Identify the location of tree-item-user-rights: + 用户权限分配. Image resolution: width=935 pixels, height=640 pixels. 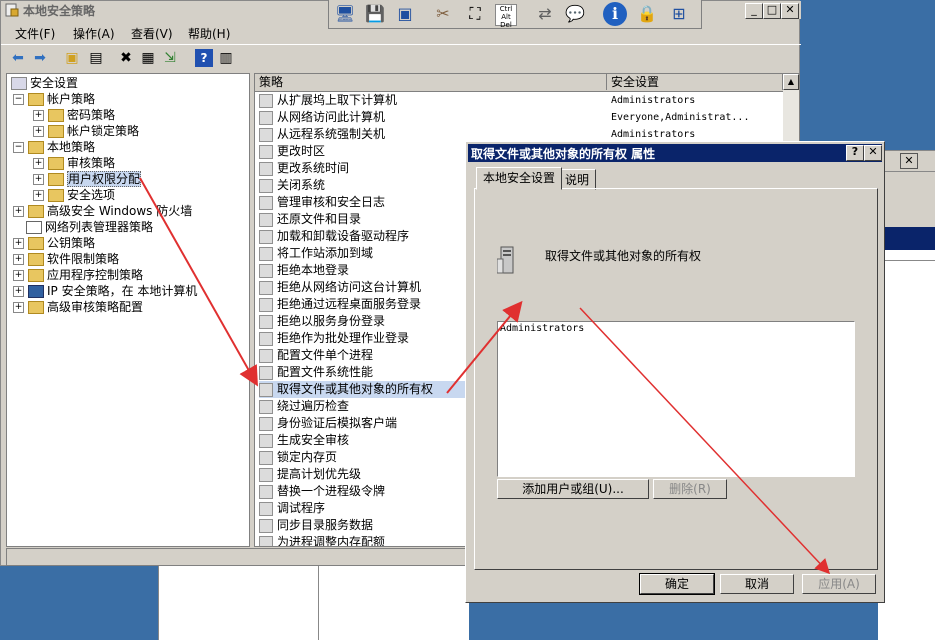
(87, 179).